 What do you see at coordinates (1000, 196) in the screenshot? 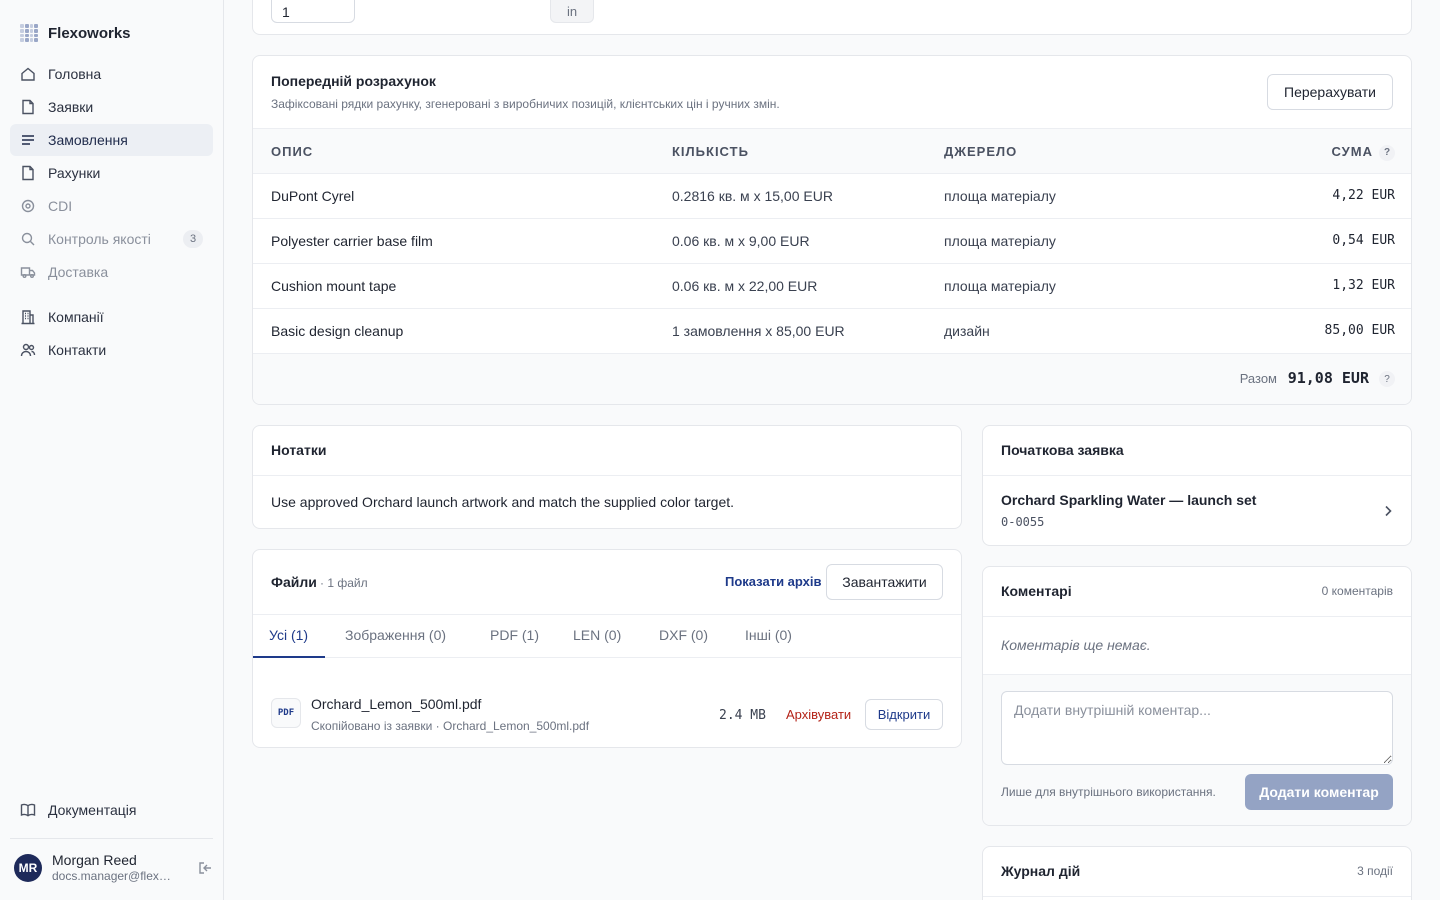
I see `row-source: площа матеріалу` at bounding box center [1000, 196].